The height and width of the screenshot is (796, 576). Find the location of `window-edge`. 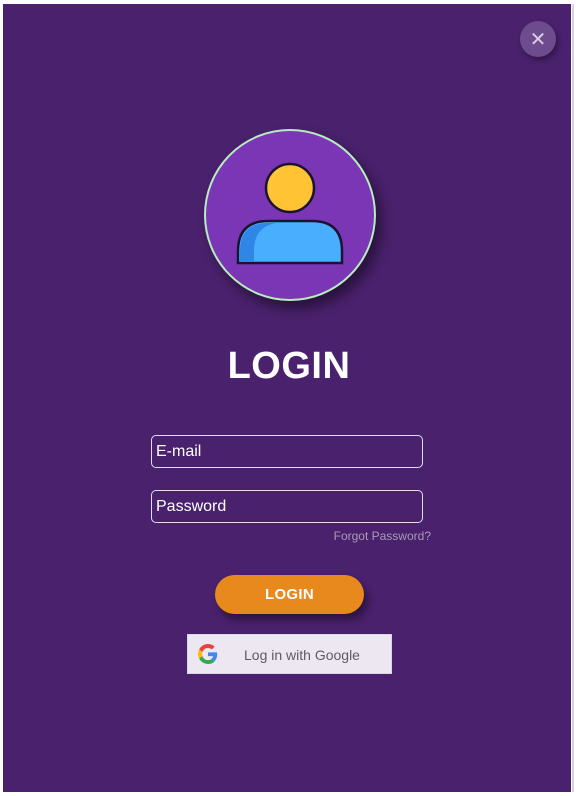

window-edge is located at coordinates (573, 398).